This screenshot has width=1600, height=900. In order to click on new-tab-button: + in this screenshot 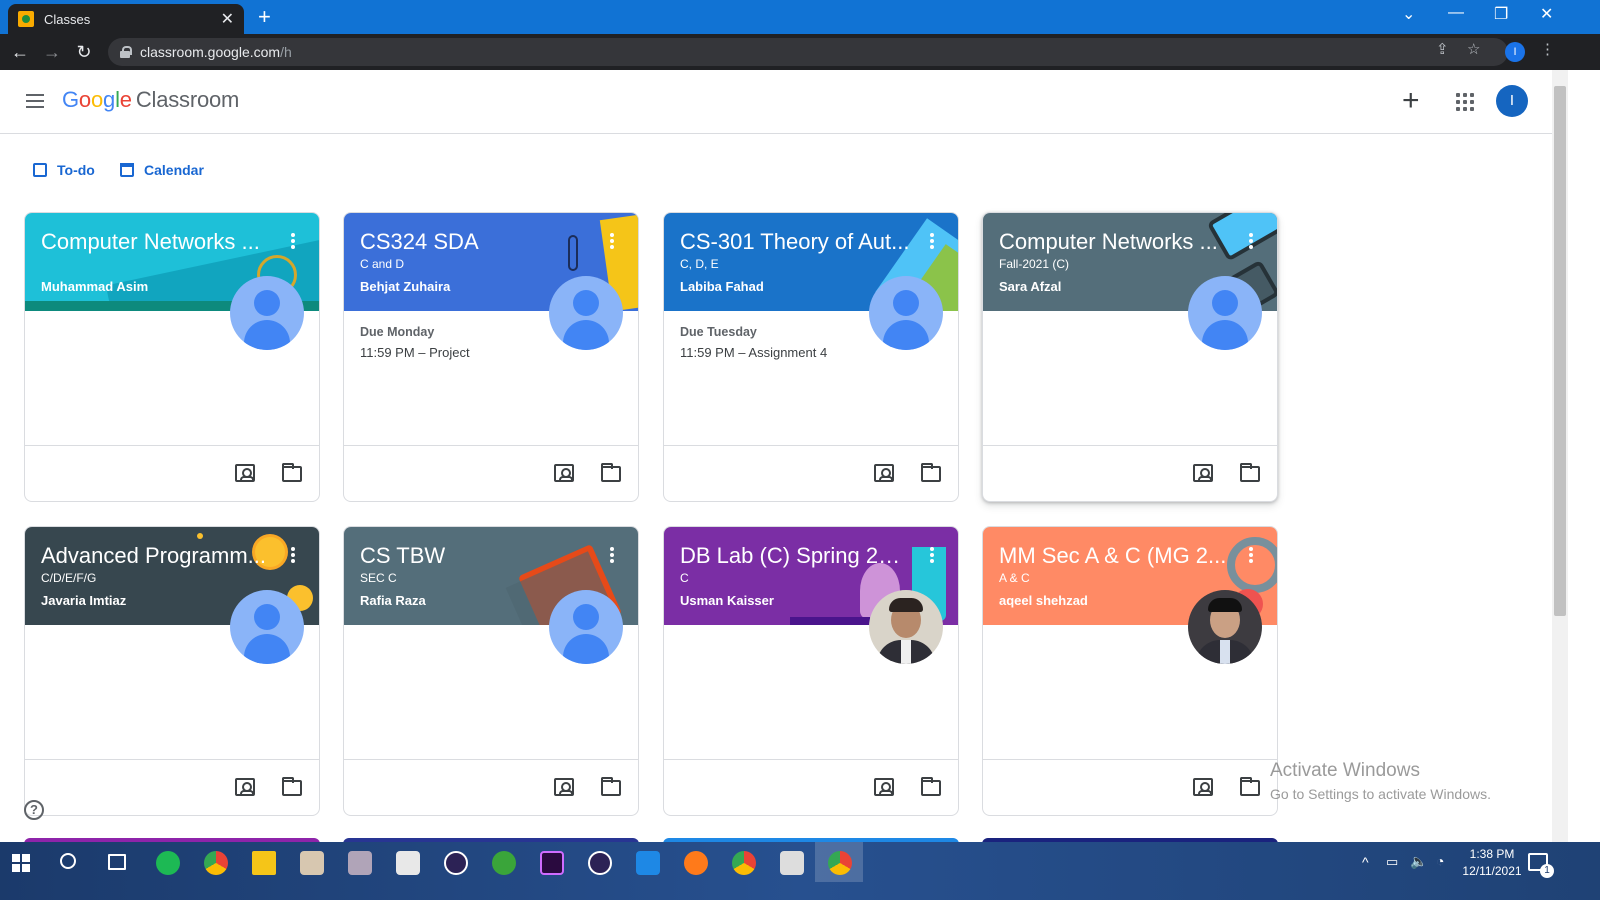, I will do `click(264, 17)`.